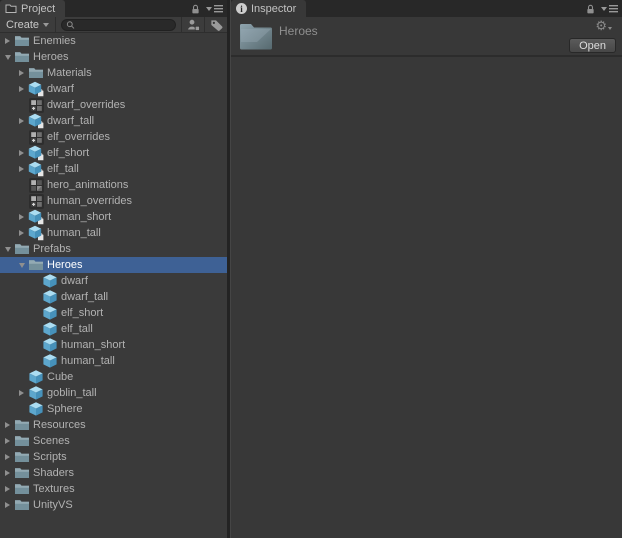  I want to click on tab-project: Project, so click(33, 8).